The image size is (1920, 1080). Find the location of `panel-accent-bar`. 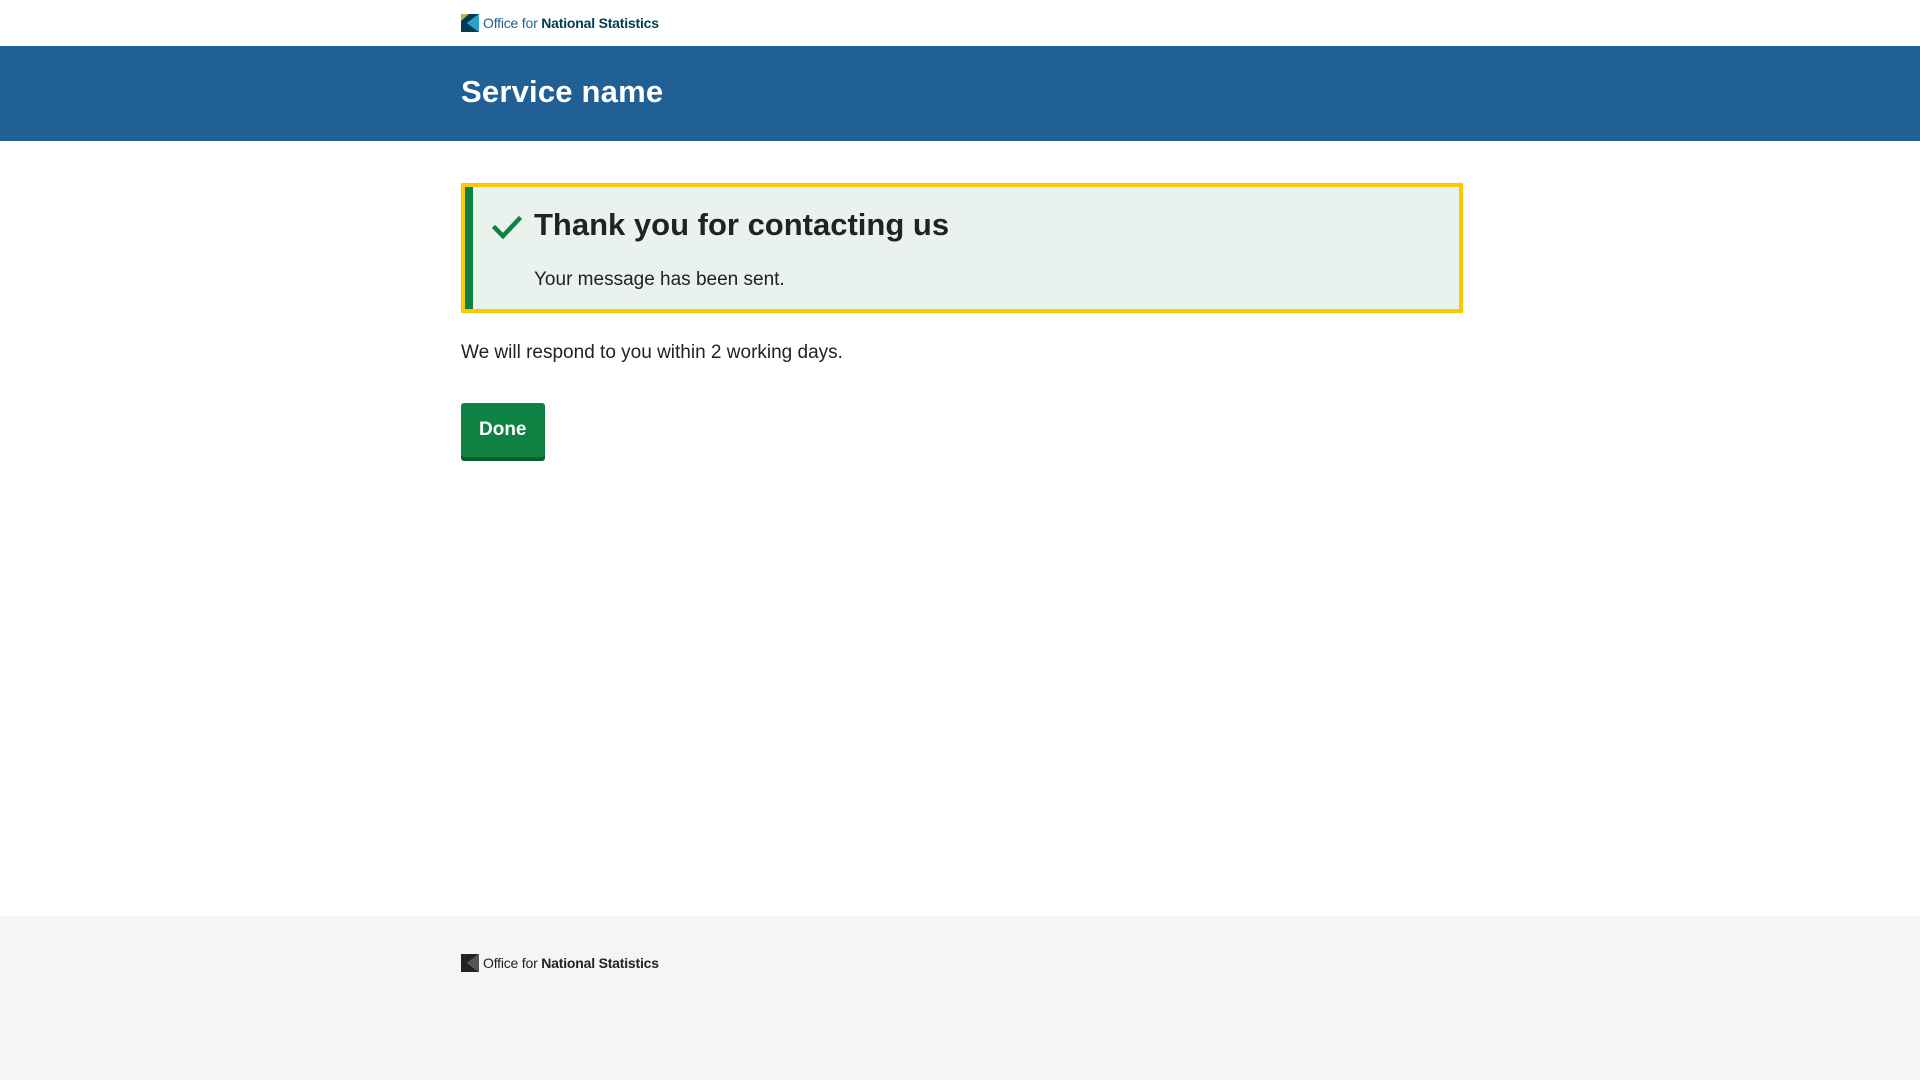

panel-accent-bar is located at coordinates (469, 248).